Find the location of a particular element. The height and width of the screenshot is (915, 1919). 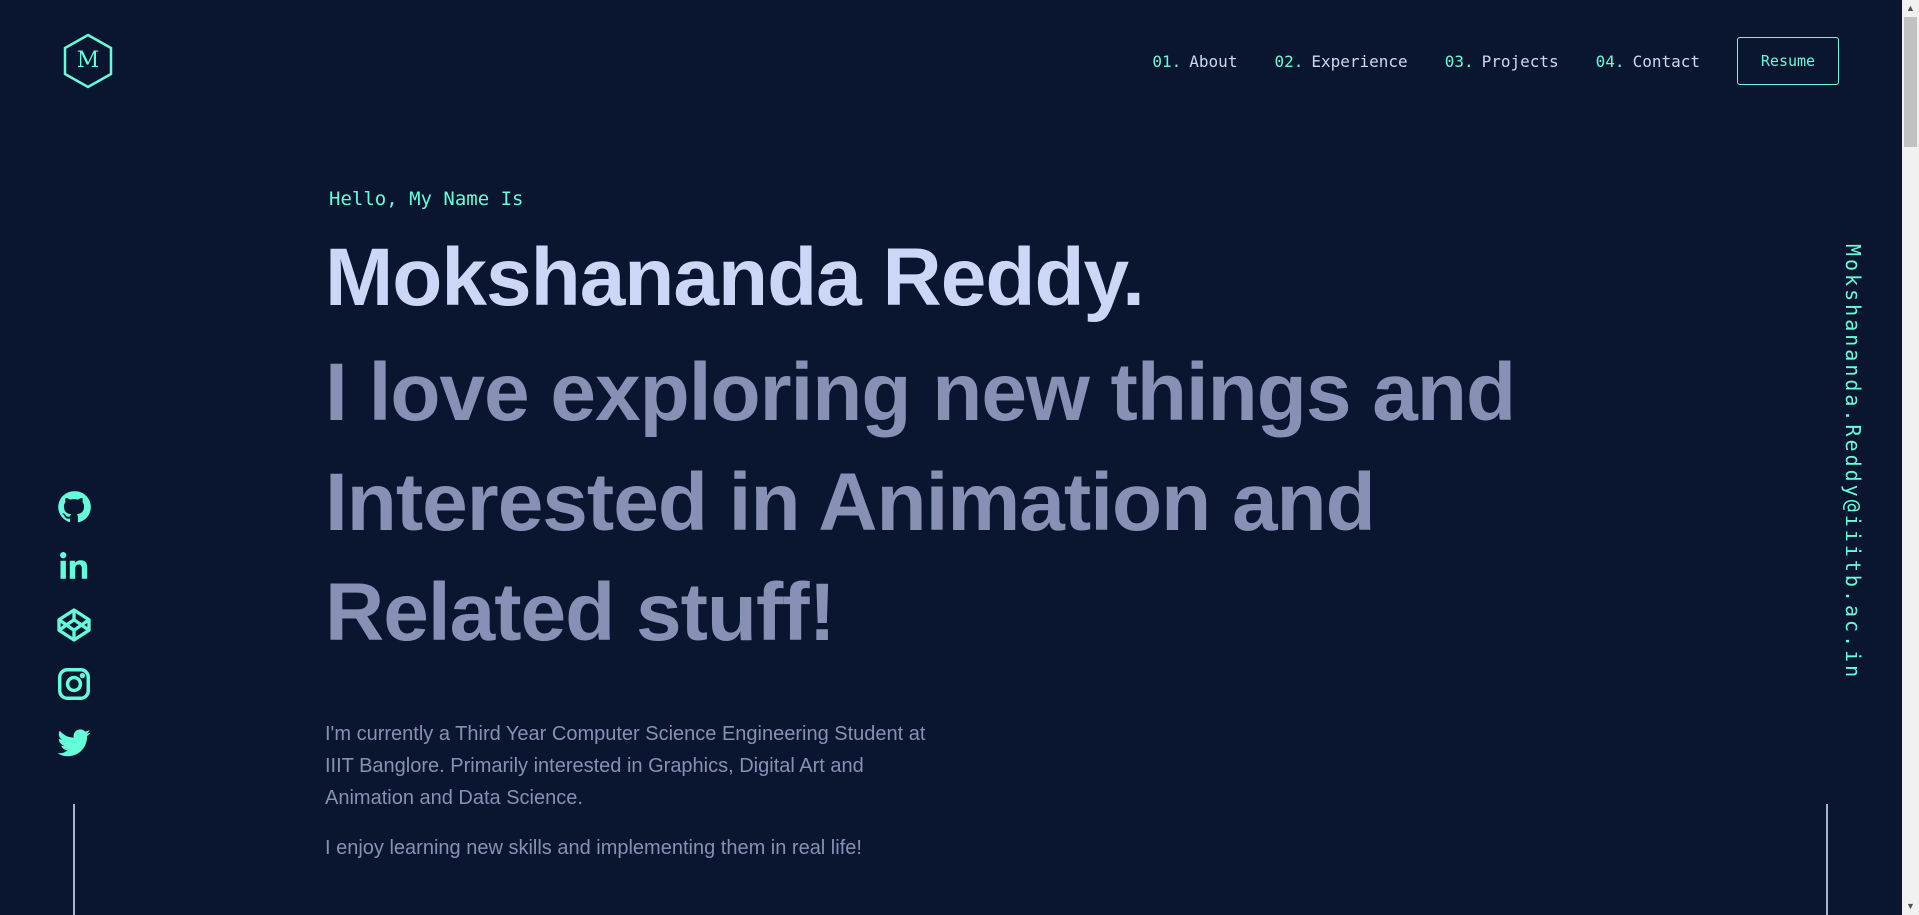

nav-projects-label: Projects is located at coordinates (1520, 61).